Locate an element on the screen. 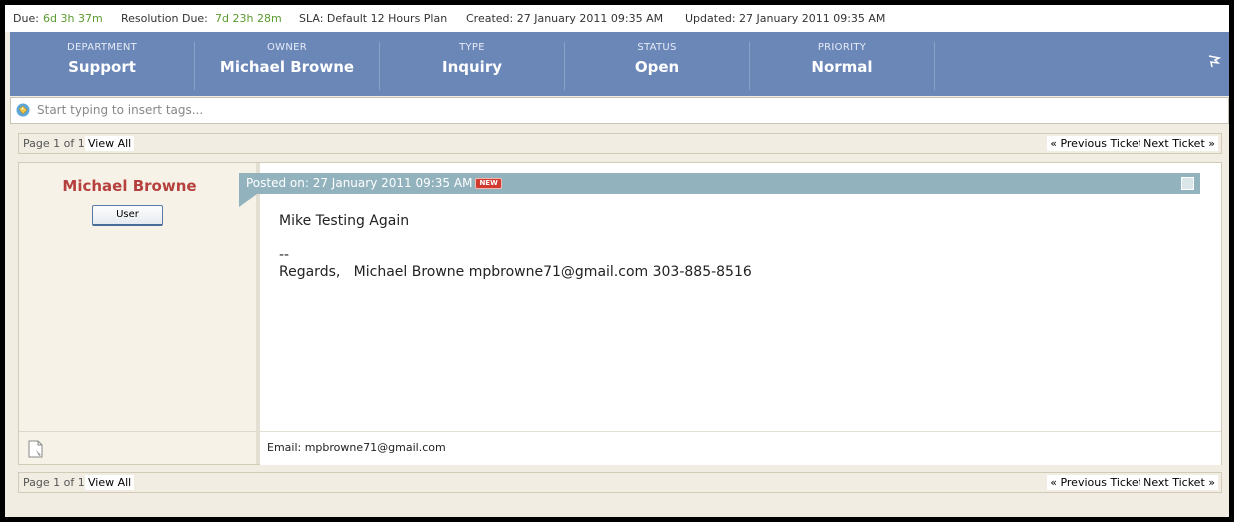 Image resolution: width=1234 pixels, height=522 pixels. footer-email: Email: mpbrowne71@gmail.com is located at coordinates (356, 447).